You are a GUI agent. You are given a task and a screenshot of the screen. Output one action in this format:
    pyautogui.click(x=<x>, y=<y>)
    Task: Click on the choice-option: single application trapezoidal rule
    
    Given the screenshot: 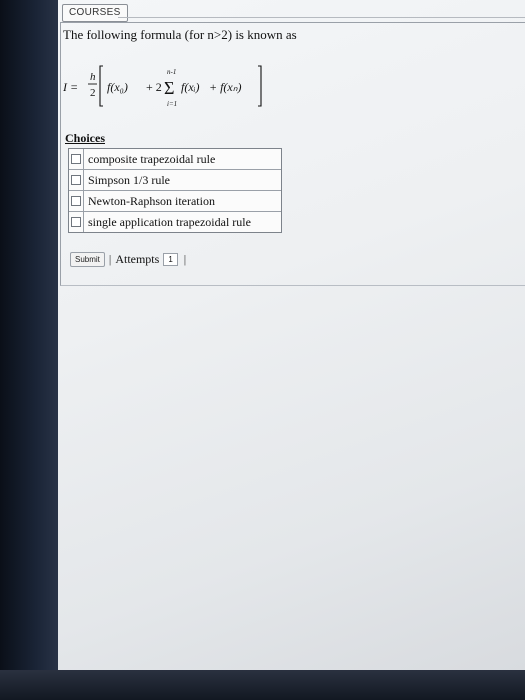 What is the action you would take?
    pyautogui.click(x=175, y=222)
    